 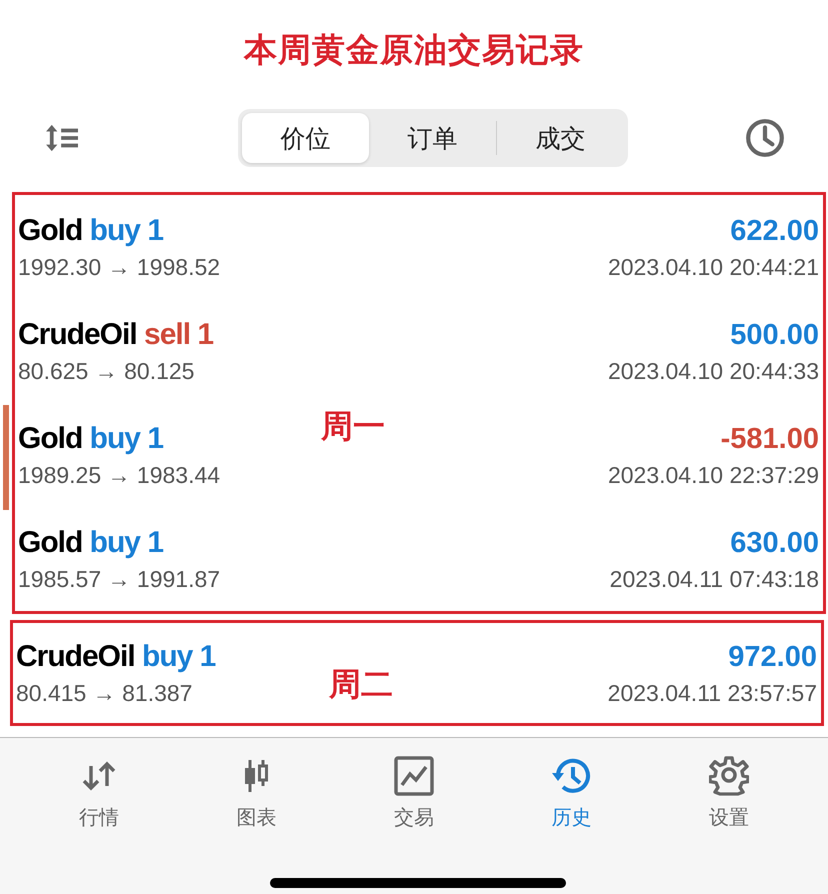 What do you see at coordinates (119, 475) in the screenshot?
I see `price-range: 1989.25 → 1983.44` at bounding box center [119, 475].